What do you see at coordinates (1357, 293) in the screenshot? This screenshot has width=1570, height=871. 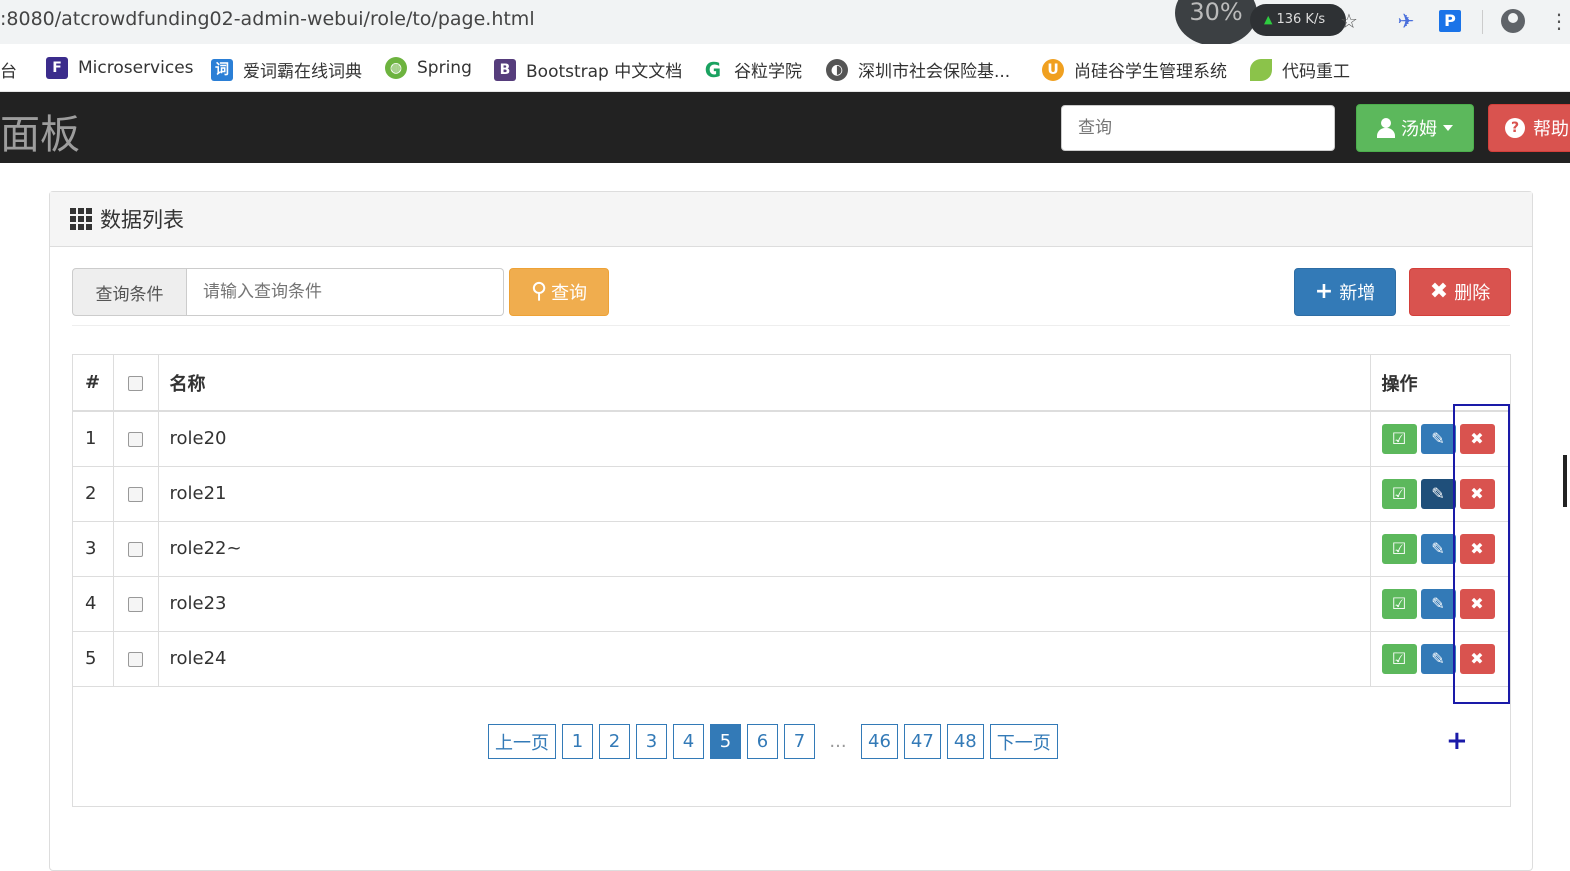 I see `add-button-label: 新增` at bounding box center [1357, 293].